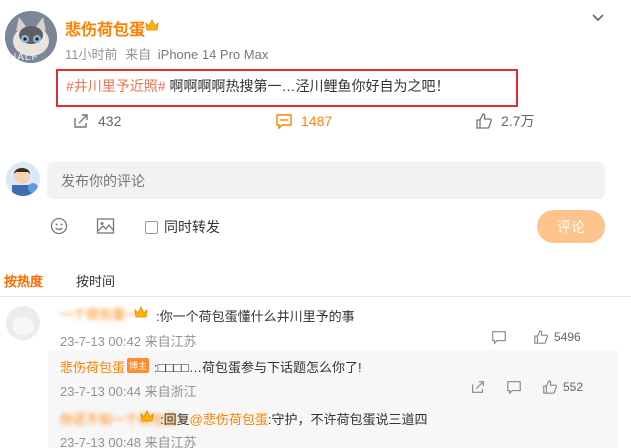 The image size is (631, 448). I want to click on submit-comment-button: 评论, so click(571, 226).